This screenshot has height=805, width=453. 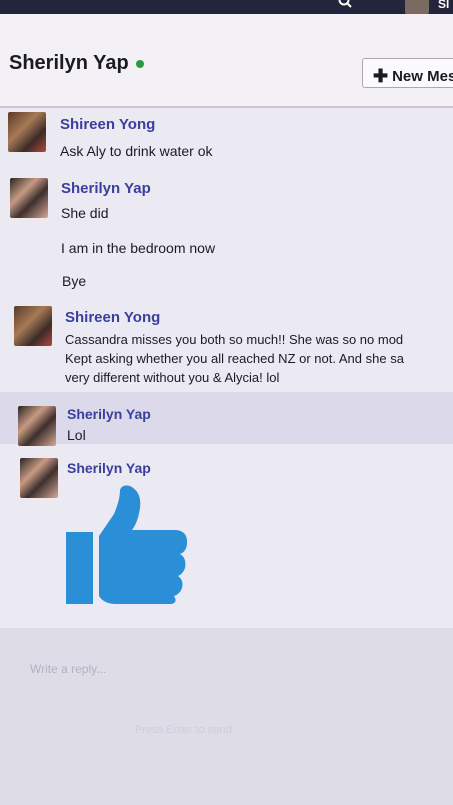 I want to click on search-icon, so click(x=345, y=4).